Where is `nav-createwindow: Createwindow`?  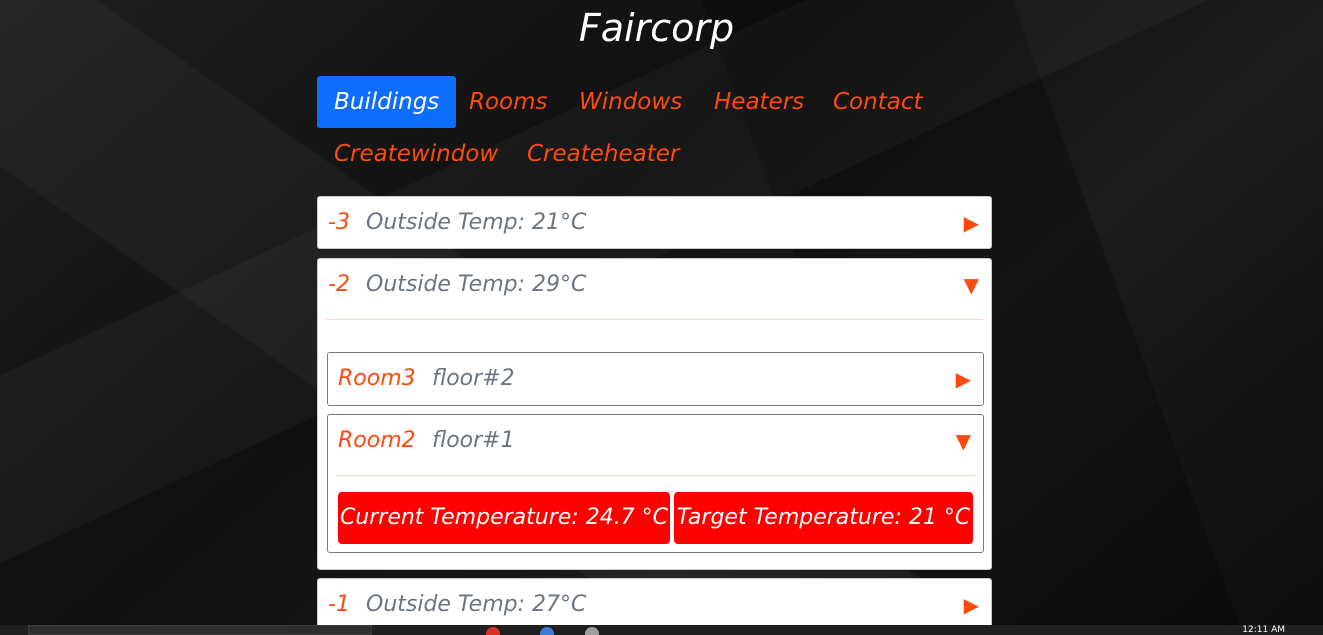 nav-createwindow: Createwindow is located at coordinates (416, 154).